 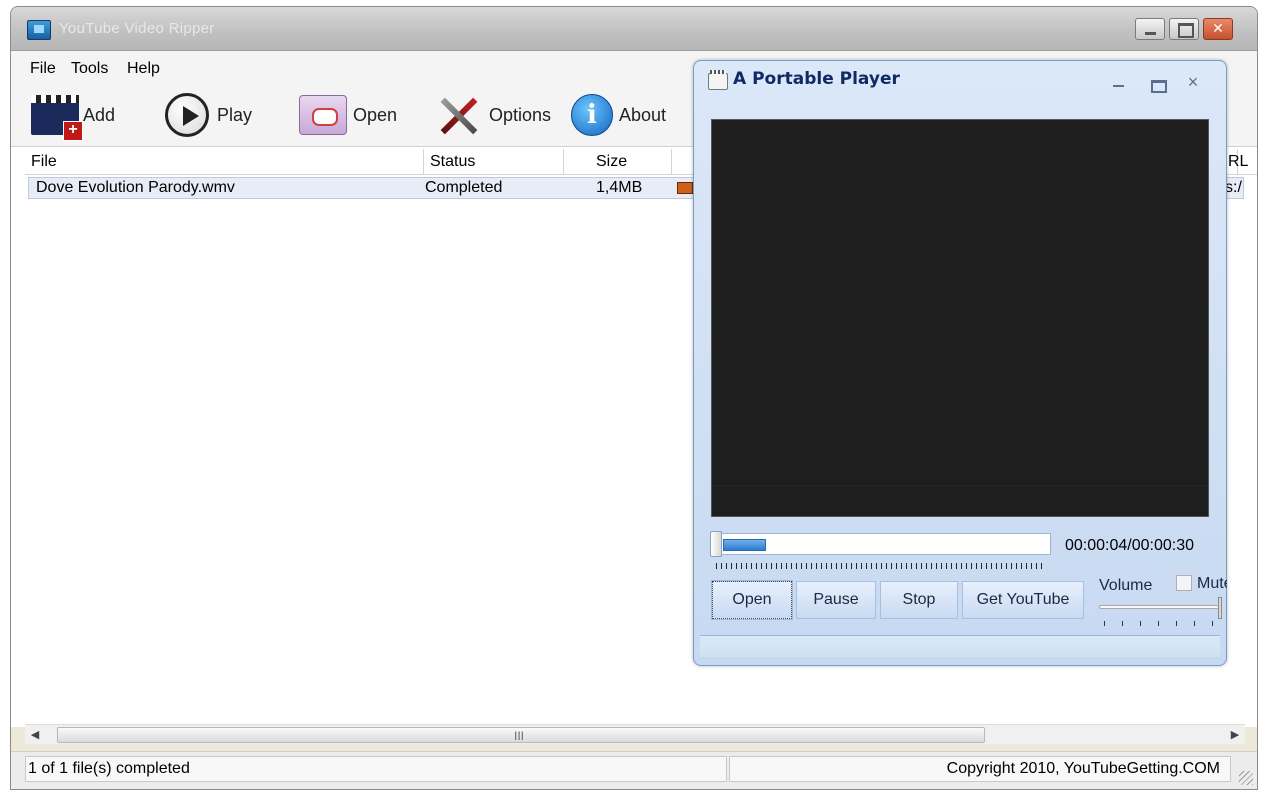 What do you see at coordinates (1150, 29) in the screenshot?
I see `minimize-button` at bounding box center [1150, 29].